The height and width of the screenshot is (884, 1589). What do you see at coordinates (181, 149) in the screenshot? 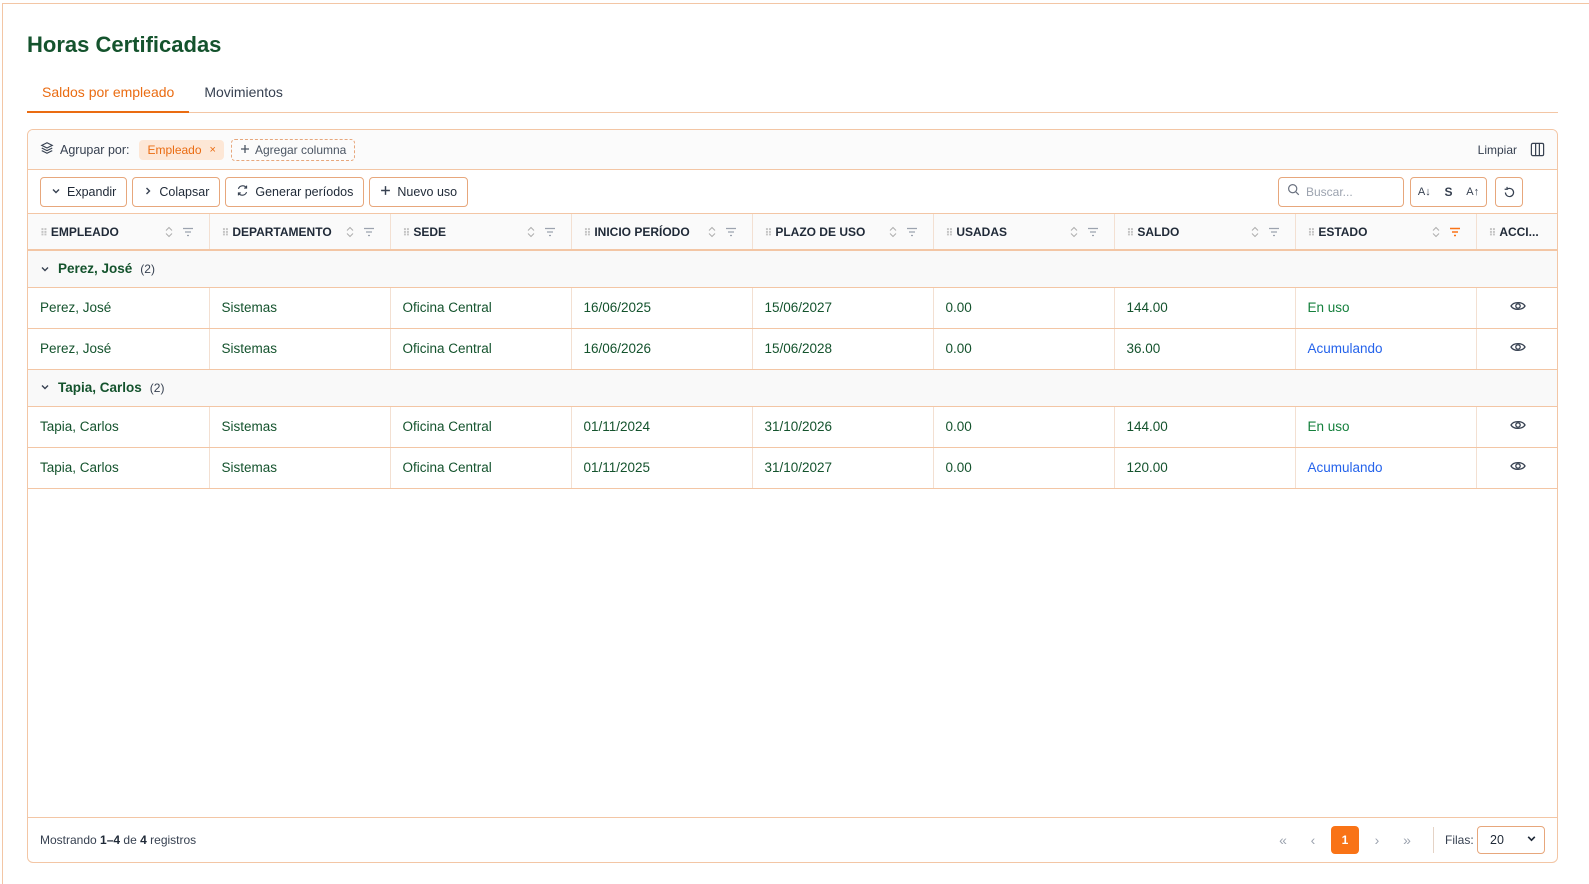
I see `group-chip-empleado: Empleado ×` at bounding box center [181, 149].